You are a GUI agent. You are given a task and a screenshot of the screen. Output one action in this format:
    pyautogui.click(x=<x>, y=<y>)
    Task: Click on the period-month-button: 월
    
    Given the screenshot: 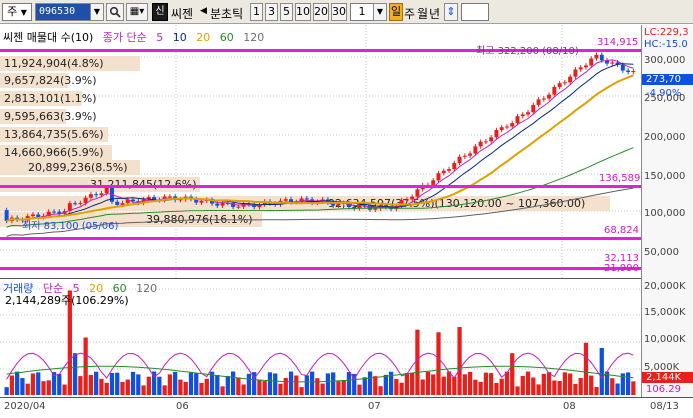 What is the action you would take?
    pyautogui.click(x=422, y=13)
    